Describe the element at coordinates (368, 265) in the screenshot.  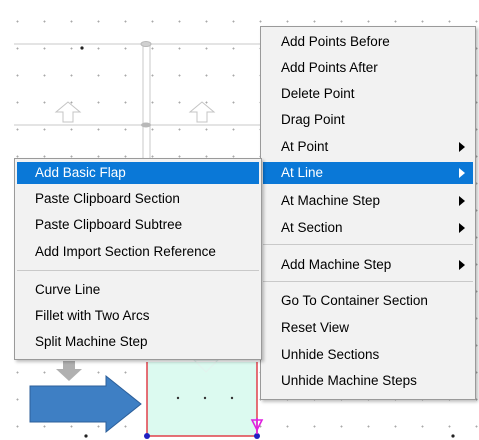
I see `menu-item-add-machine-step: Add Machine Step` at that location.